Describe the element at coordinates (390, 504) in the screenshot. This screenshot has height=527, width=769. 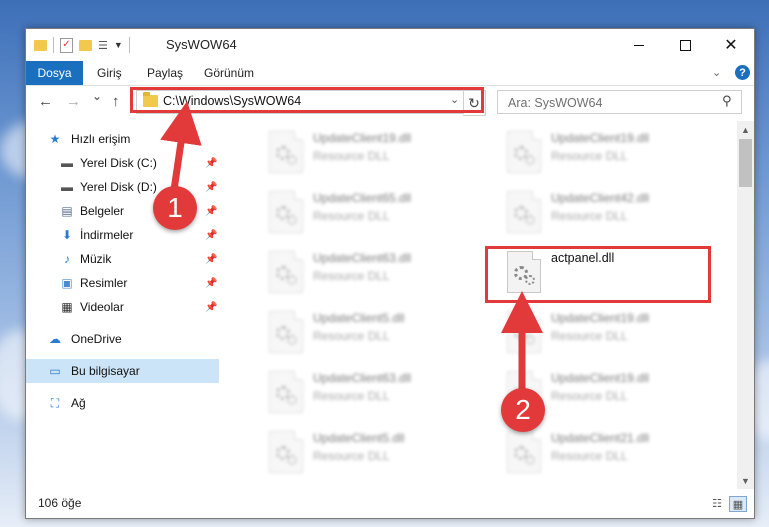
I see `status-bar: 106 öğe ☷ ▦` at that location.